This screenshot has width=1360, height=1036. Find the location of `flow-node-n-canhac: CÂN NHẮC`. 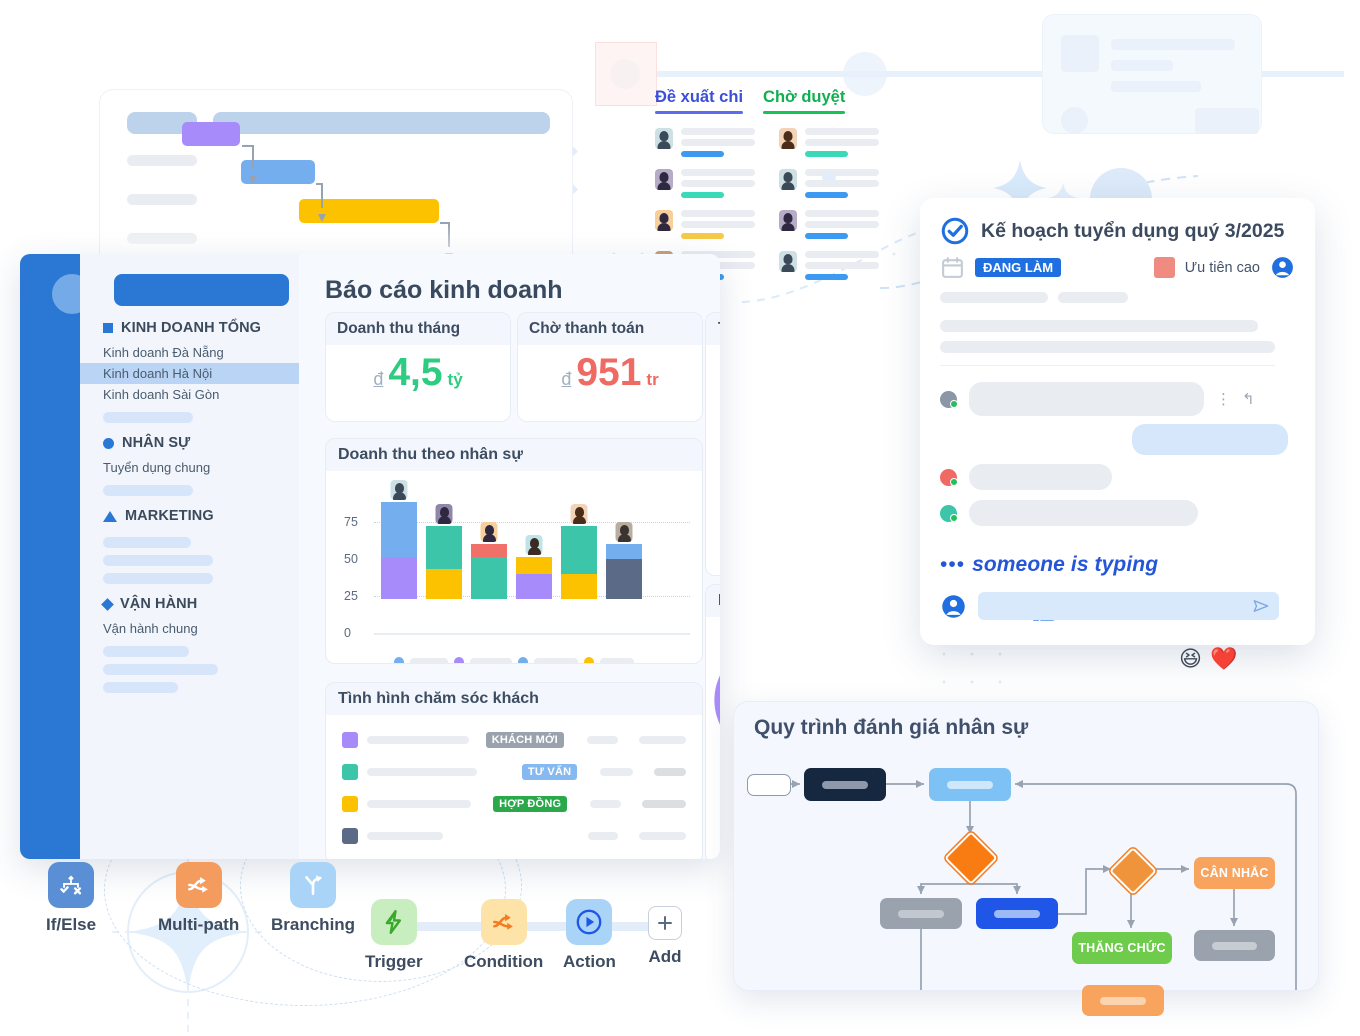

flow-node-n-canhac: CÂN NHẮC is located at coordinates (1234, 873).